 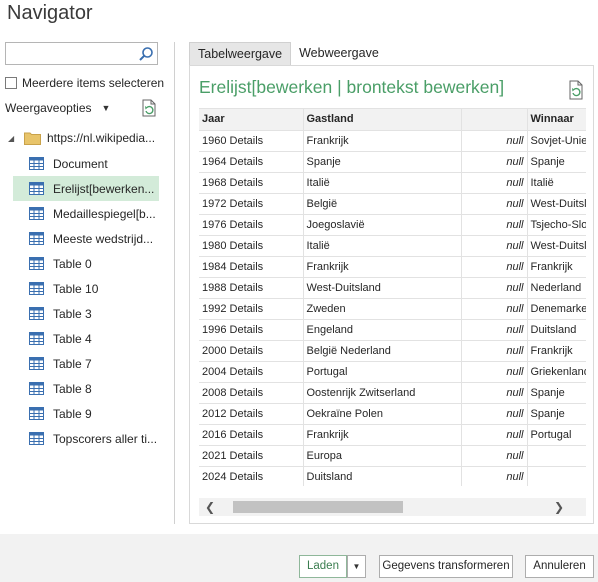 I want to click on table-row: 2012 Details Oekraïne Polen null Spanje, so click(x=392, y=414).